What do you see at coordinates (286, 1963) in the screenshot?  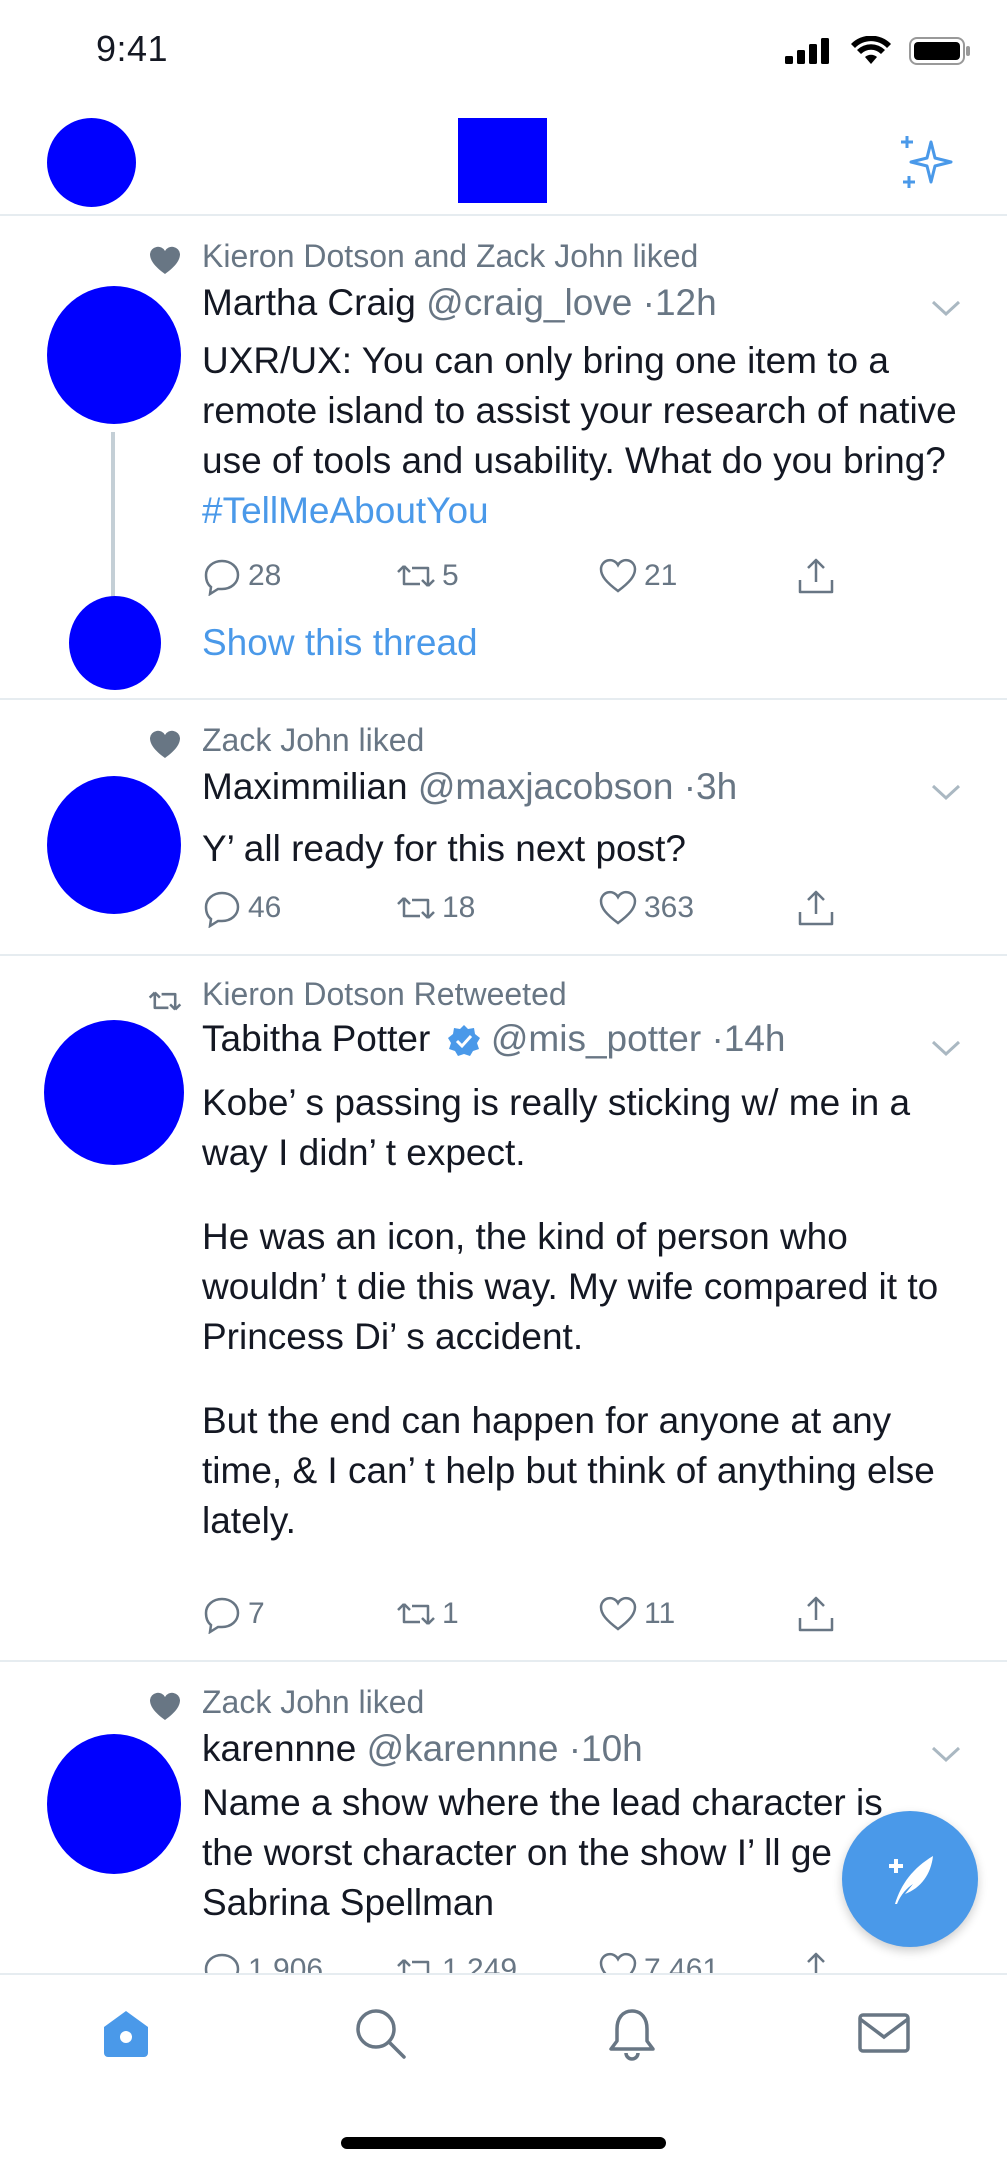 I see `reply-count: 1,906` at bounding box center [286, 1963].